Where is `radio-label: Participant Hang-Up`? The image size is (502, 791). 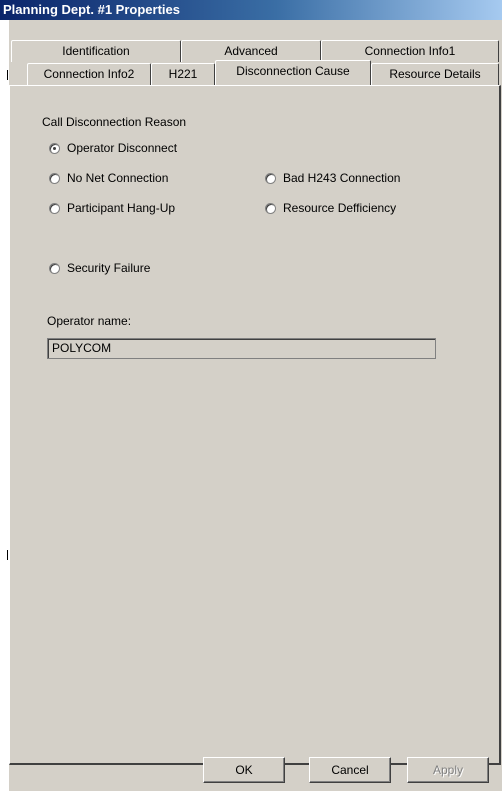 radio-label: Participant Hang-Up is located at coordinates (121, 208).